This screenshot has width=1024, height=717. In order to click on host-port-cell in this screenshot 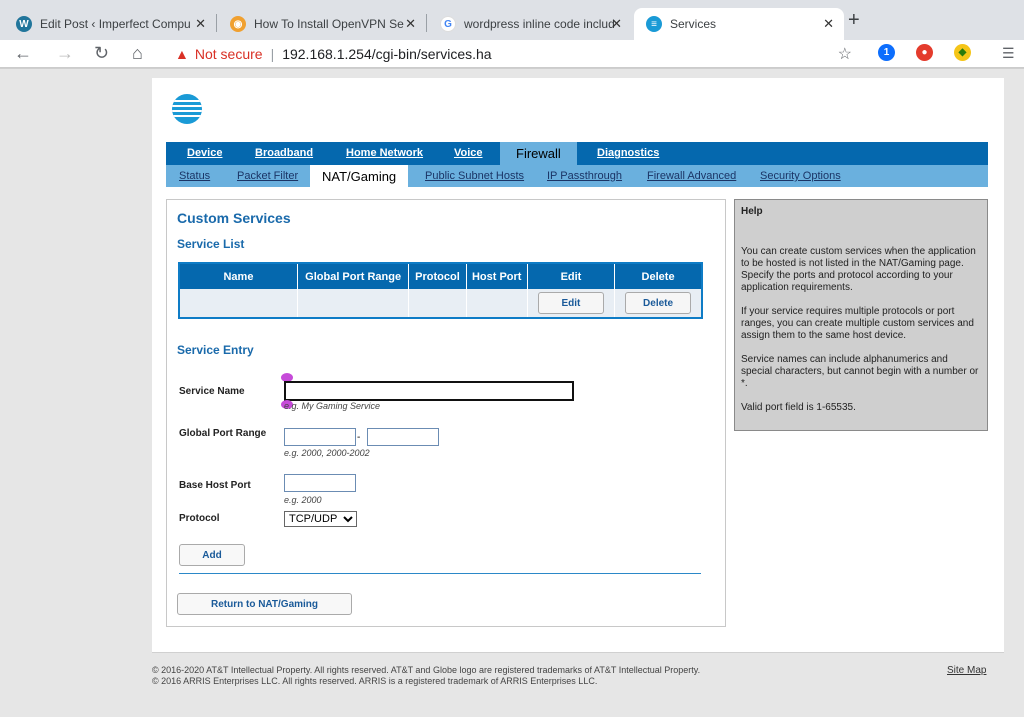, I will do `click(497, 303)`.